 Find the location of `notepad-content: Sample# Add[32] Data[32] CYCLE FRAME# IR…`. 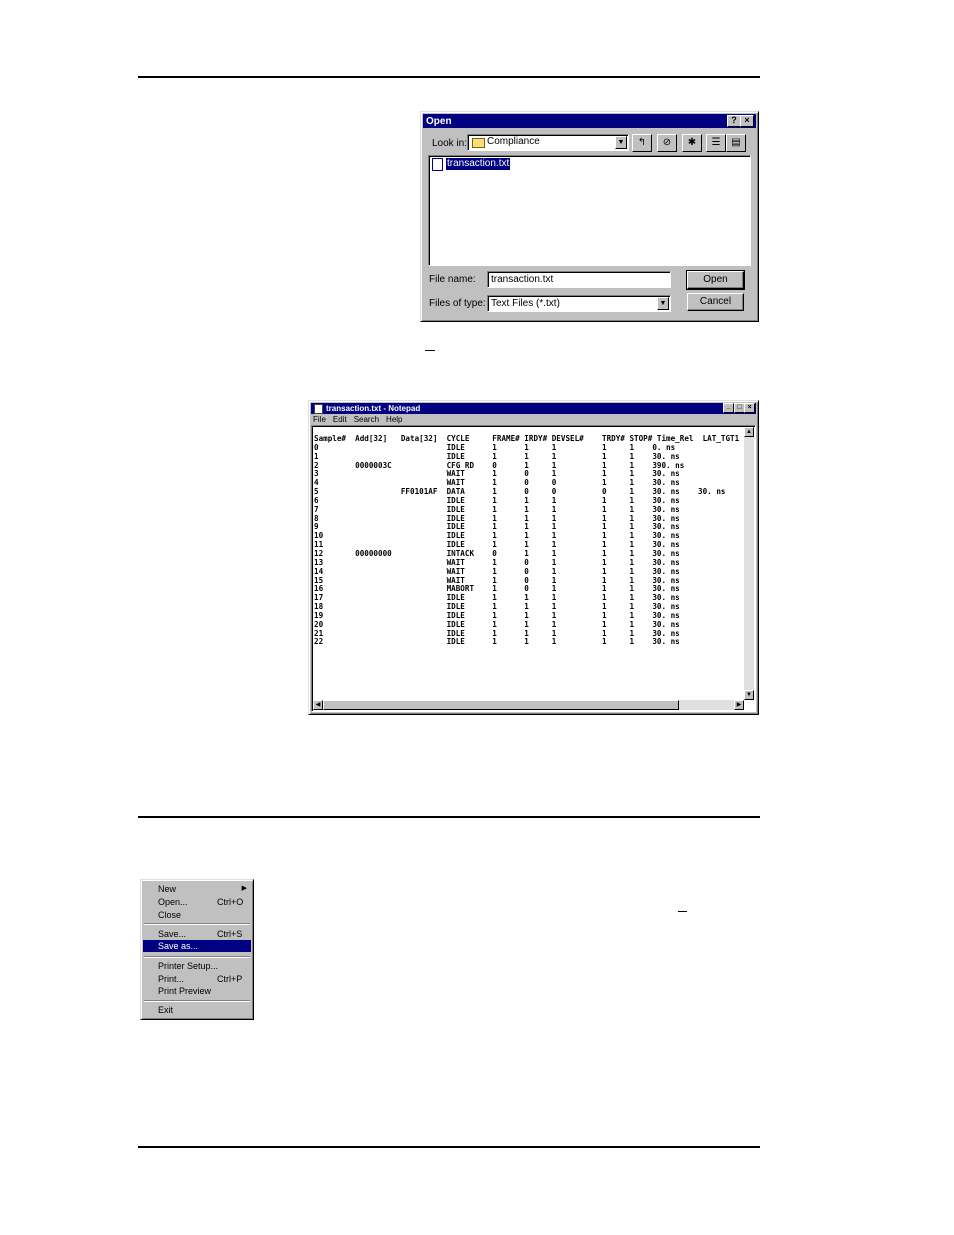

notepad-content: Sample# Add[32] Data[32] CYCLE FRAME# IR… is located at coordinates (527, 540).